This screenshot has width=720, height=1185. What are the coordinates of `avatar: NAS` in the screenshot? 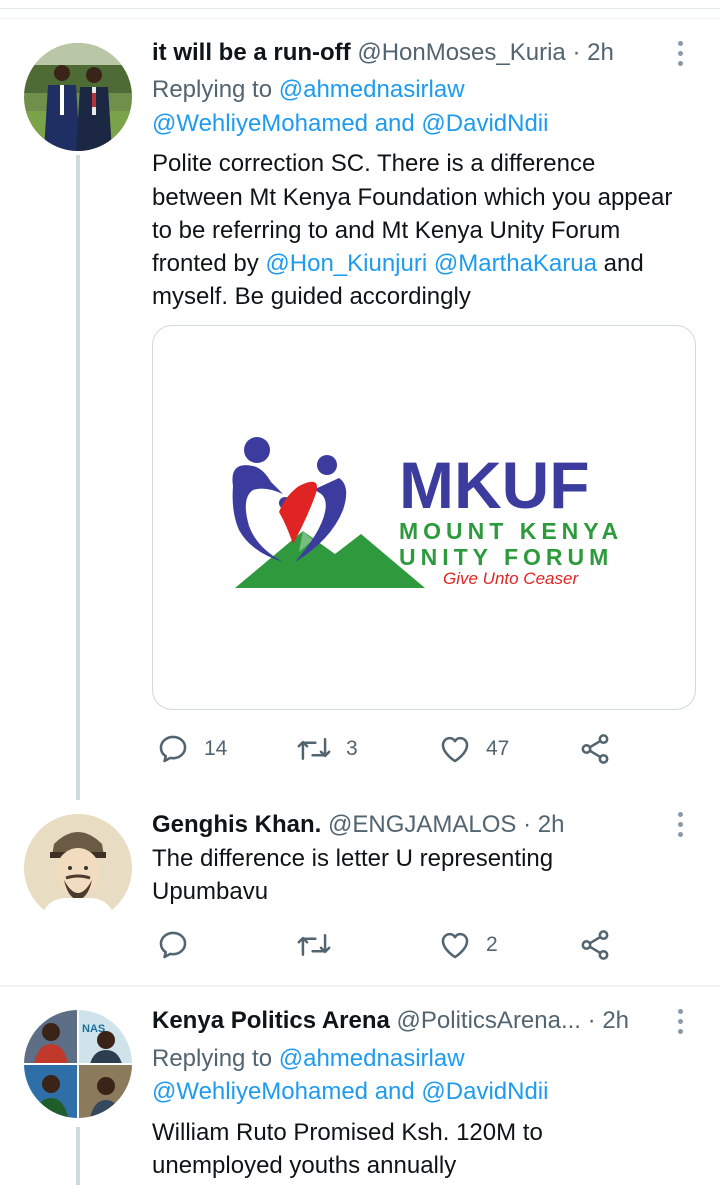 It's located at (78, 1064).